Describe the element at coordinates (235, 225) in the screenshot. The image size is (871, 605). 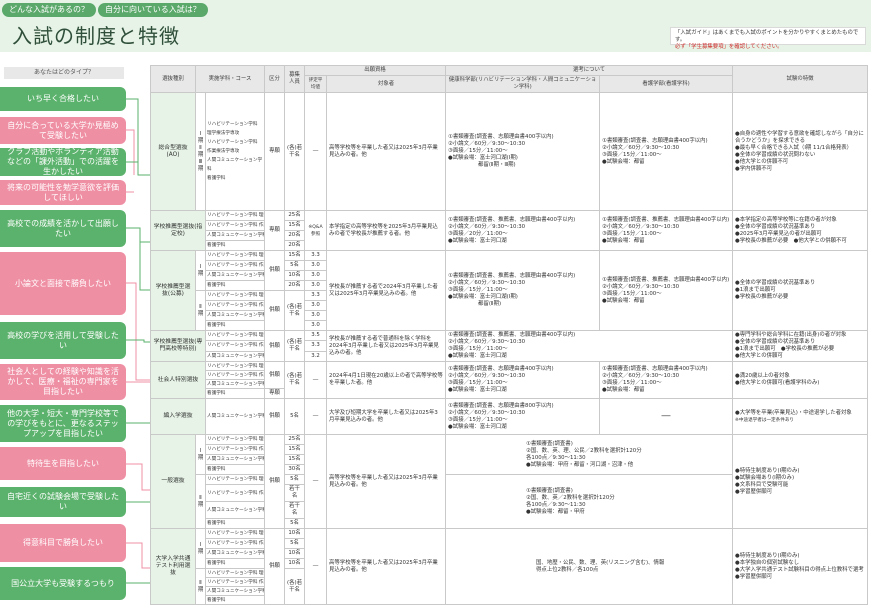
I see `designated-dept-ot: リハビリテーション学科 作業療法学専攻` at that location.